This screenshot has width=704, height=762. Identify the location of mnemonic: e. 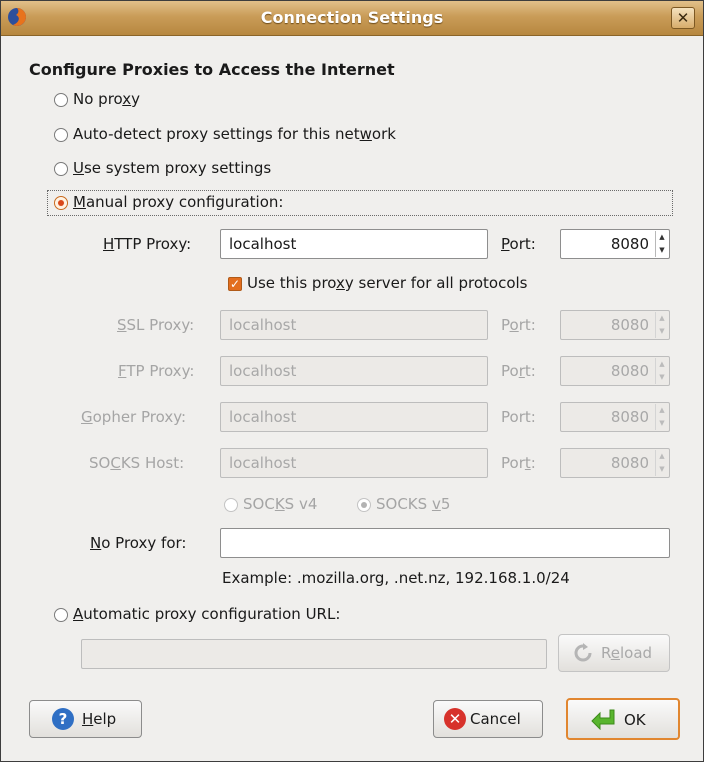
(615, 653).